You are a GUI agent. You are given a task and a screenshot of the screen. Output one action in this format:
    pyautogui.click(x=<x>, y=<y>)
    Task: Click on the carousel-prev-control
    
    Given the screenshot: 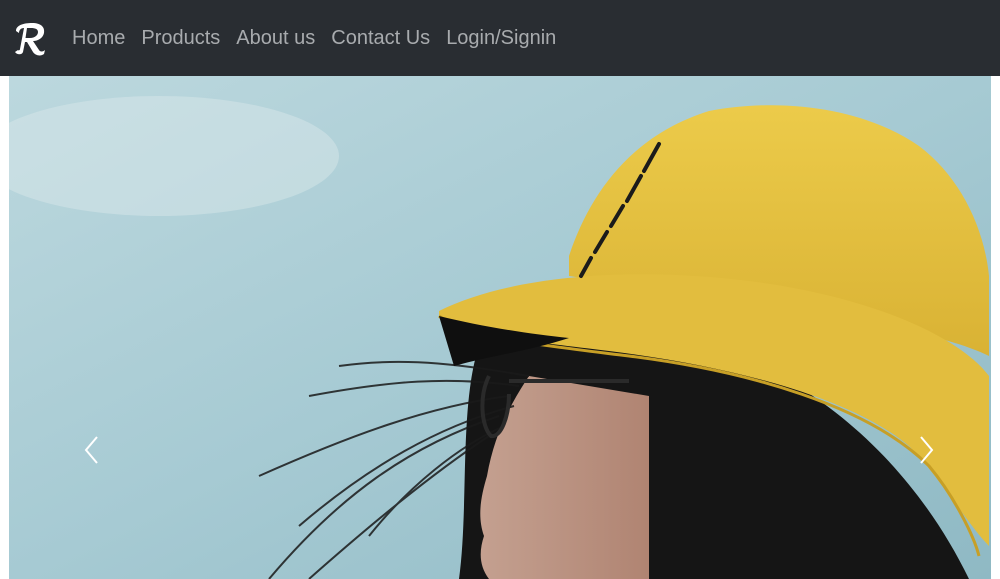 What is the action you would take?
    pyautogui.click(x=92, y=450)
    